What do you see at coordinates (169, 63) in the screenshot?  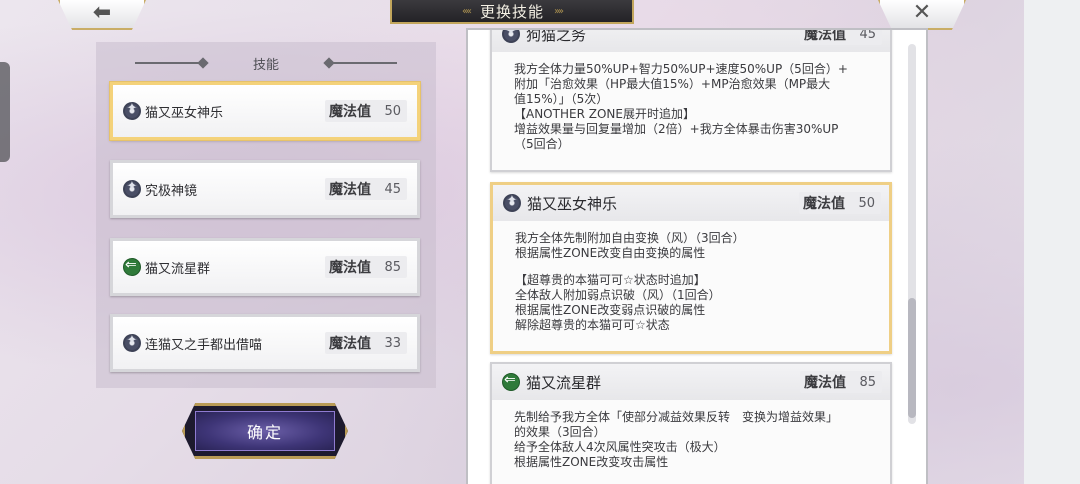 I see `header-ornament-left` at bounding box center [169, 63].